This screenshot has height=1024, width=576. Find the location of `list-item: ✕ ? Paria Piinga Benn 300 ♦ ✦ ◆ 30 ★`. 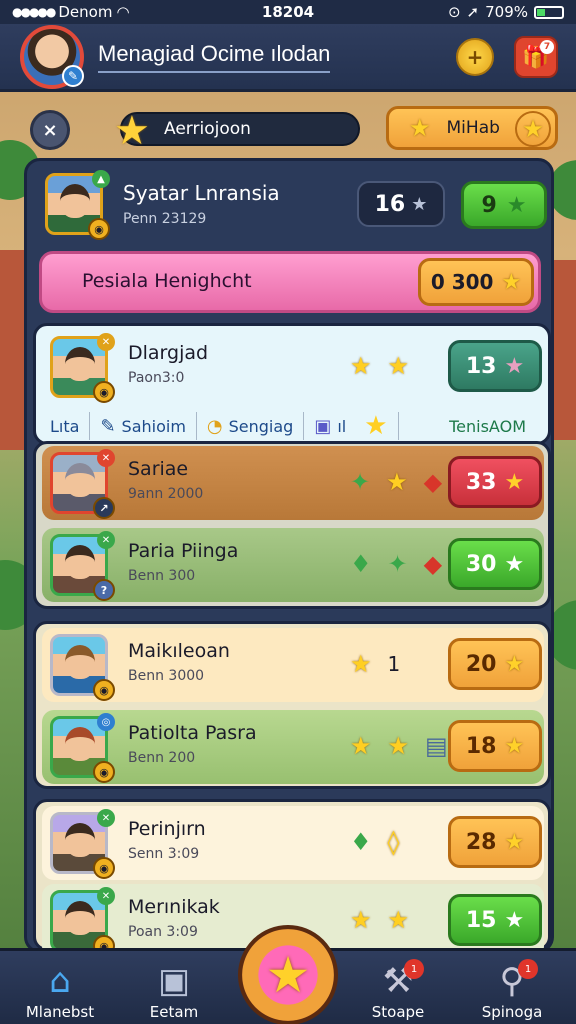

list-item: ✕ ? Paria Piinga Benn 300 ♦ ✦ ◆ 30 ★ is located at coordinates (293, 565).